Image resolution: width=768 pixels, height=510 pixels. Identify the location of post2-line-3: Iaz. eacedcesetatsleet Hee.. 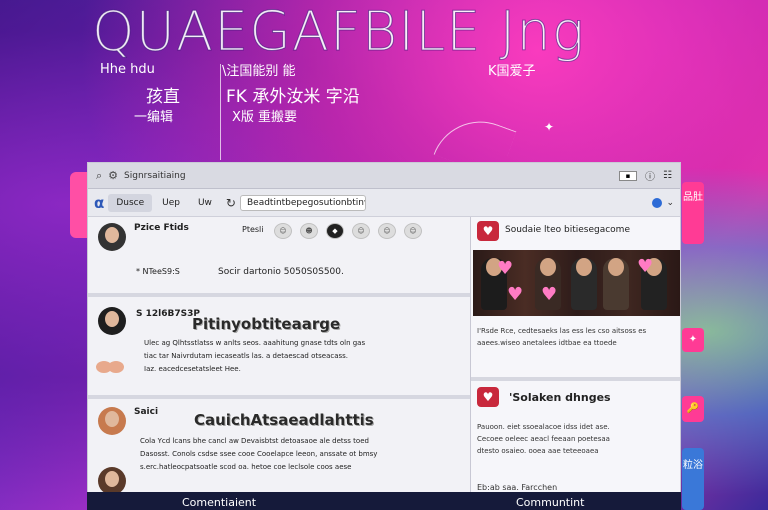
(192, 369).